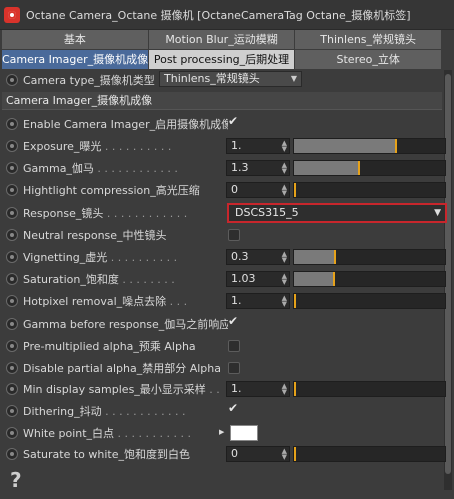  What do you see at coordinates (369, 168) in the screenshot?
I see `gamma-slider` at bounding box center [369, 168].